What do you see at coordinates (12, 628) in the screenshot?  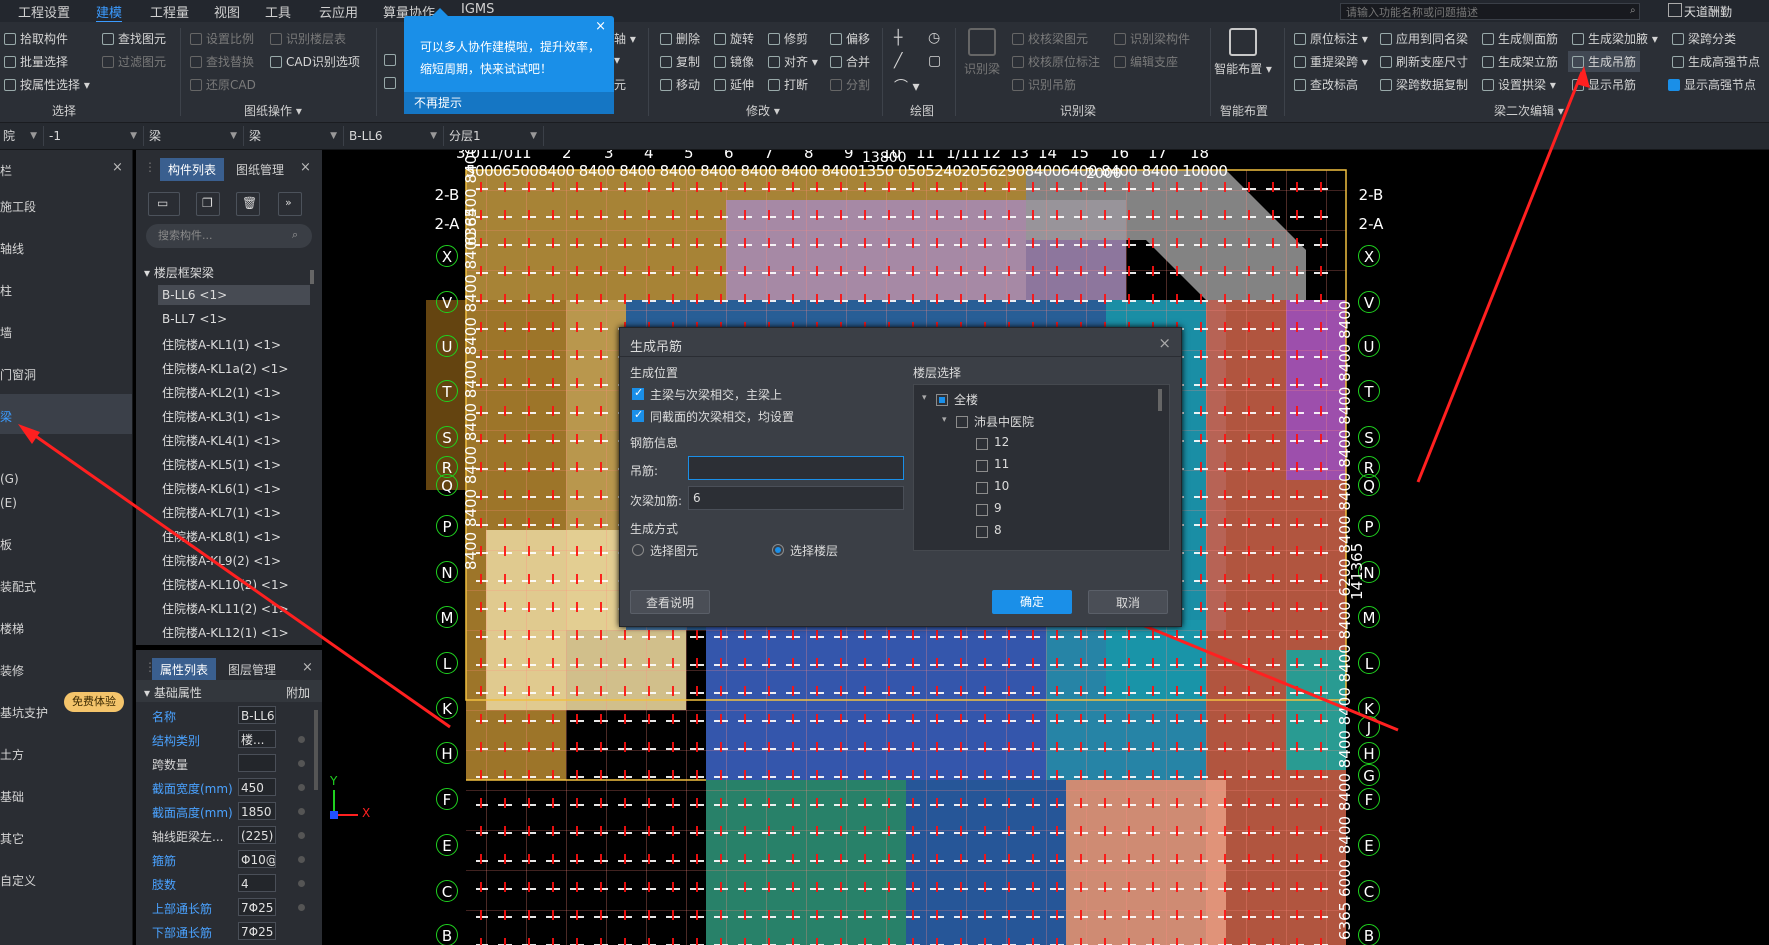 I see `nav-item-stair: 楼梯` at bounding box center [12, 628].